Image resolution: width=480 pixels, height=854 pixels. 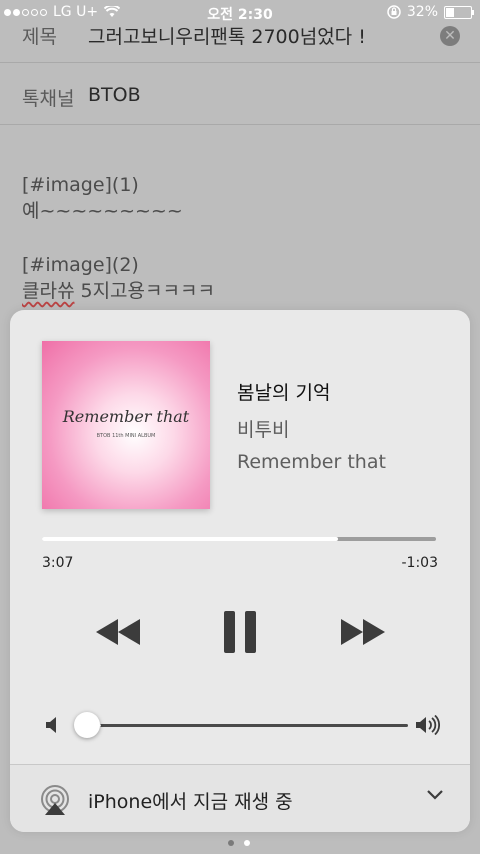 What do you see at coordinates (420, 563) in the screenshot?
I see `remaining-time: -1:03` at bounding box center [420, 563].